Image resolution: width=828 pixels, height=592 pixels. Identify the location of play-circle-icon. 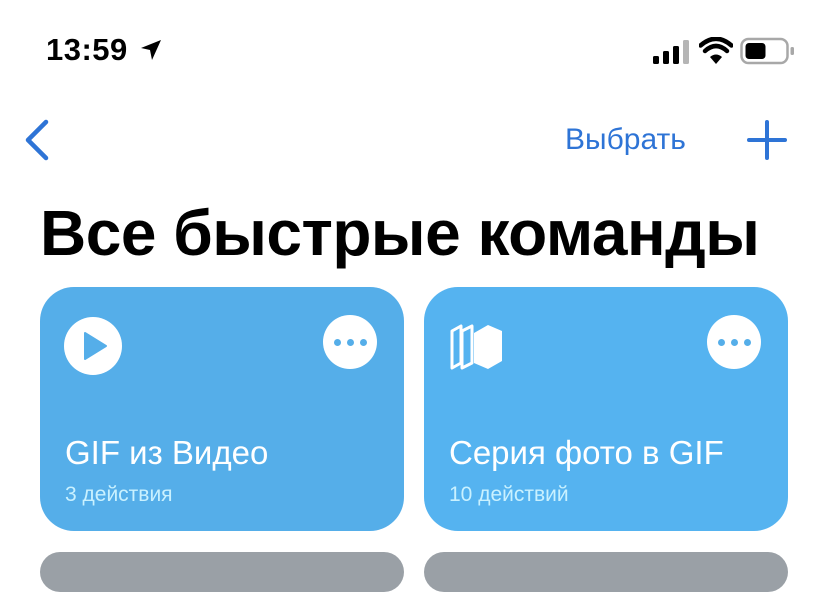
(93, 346).